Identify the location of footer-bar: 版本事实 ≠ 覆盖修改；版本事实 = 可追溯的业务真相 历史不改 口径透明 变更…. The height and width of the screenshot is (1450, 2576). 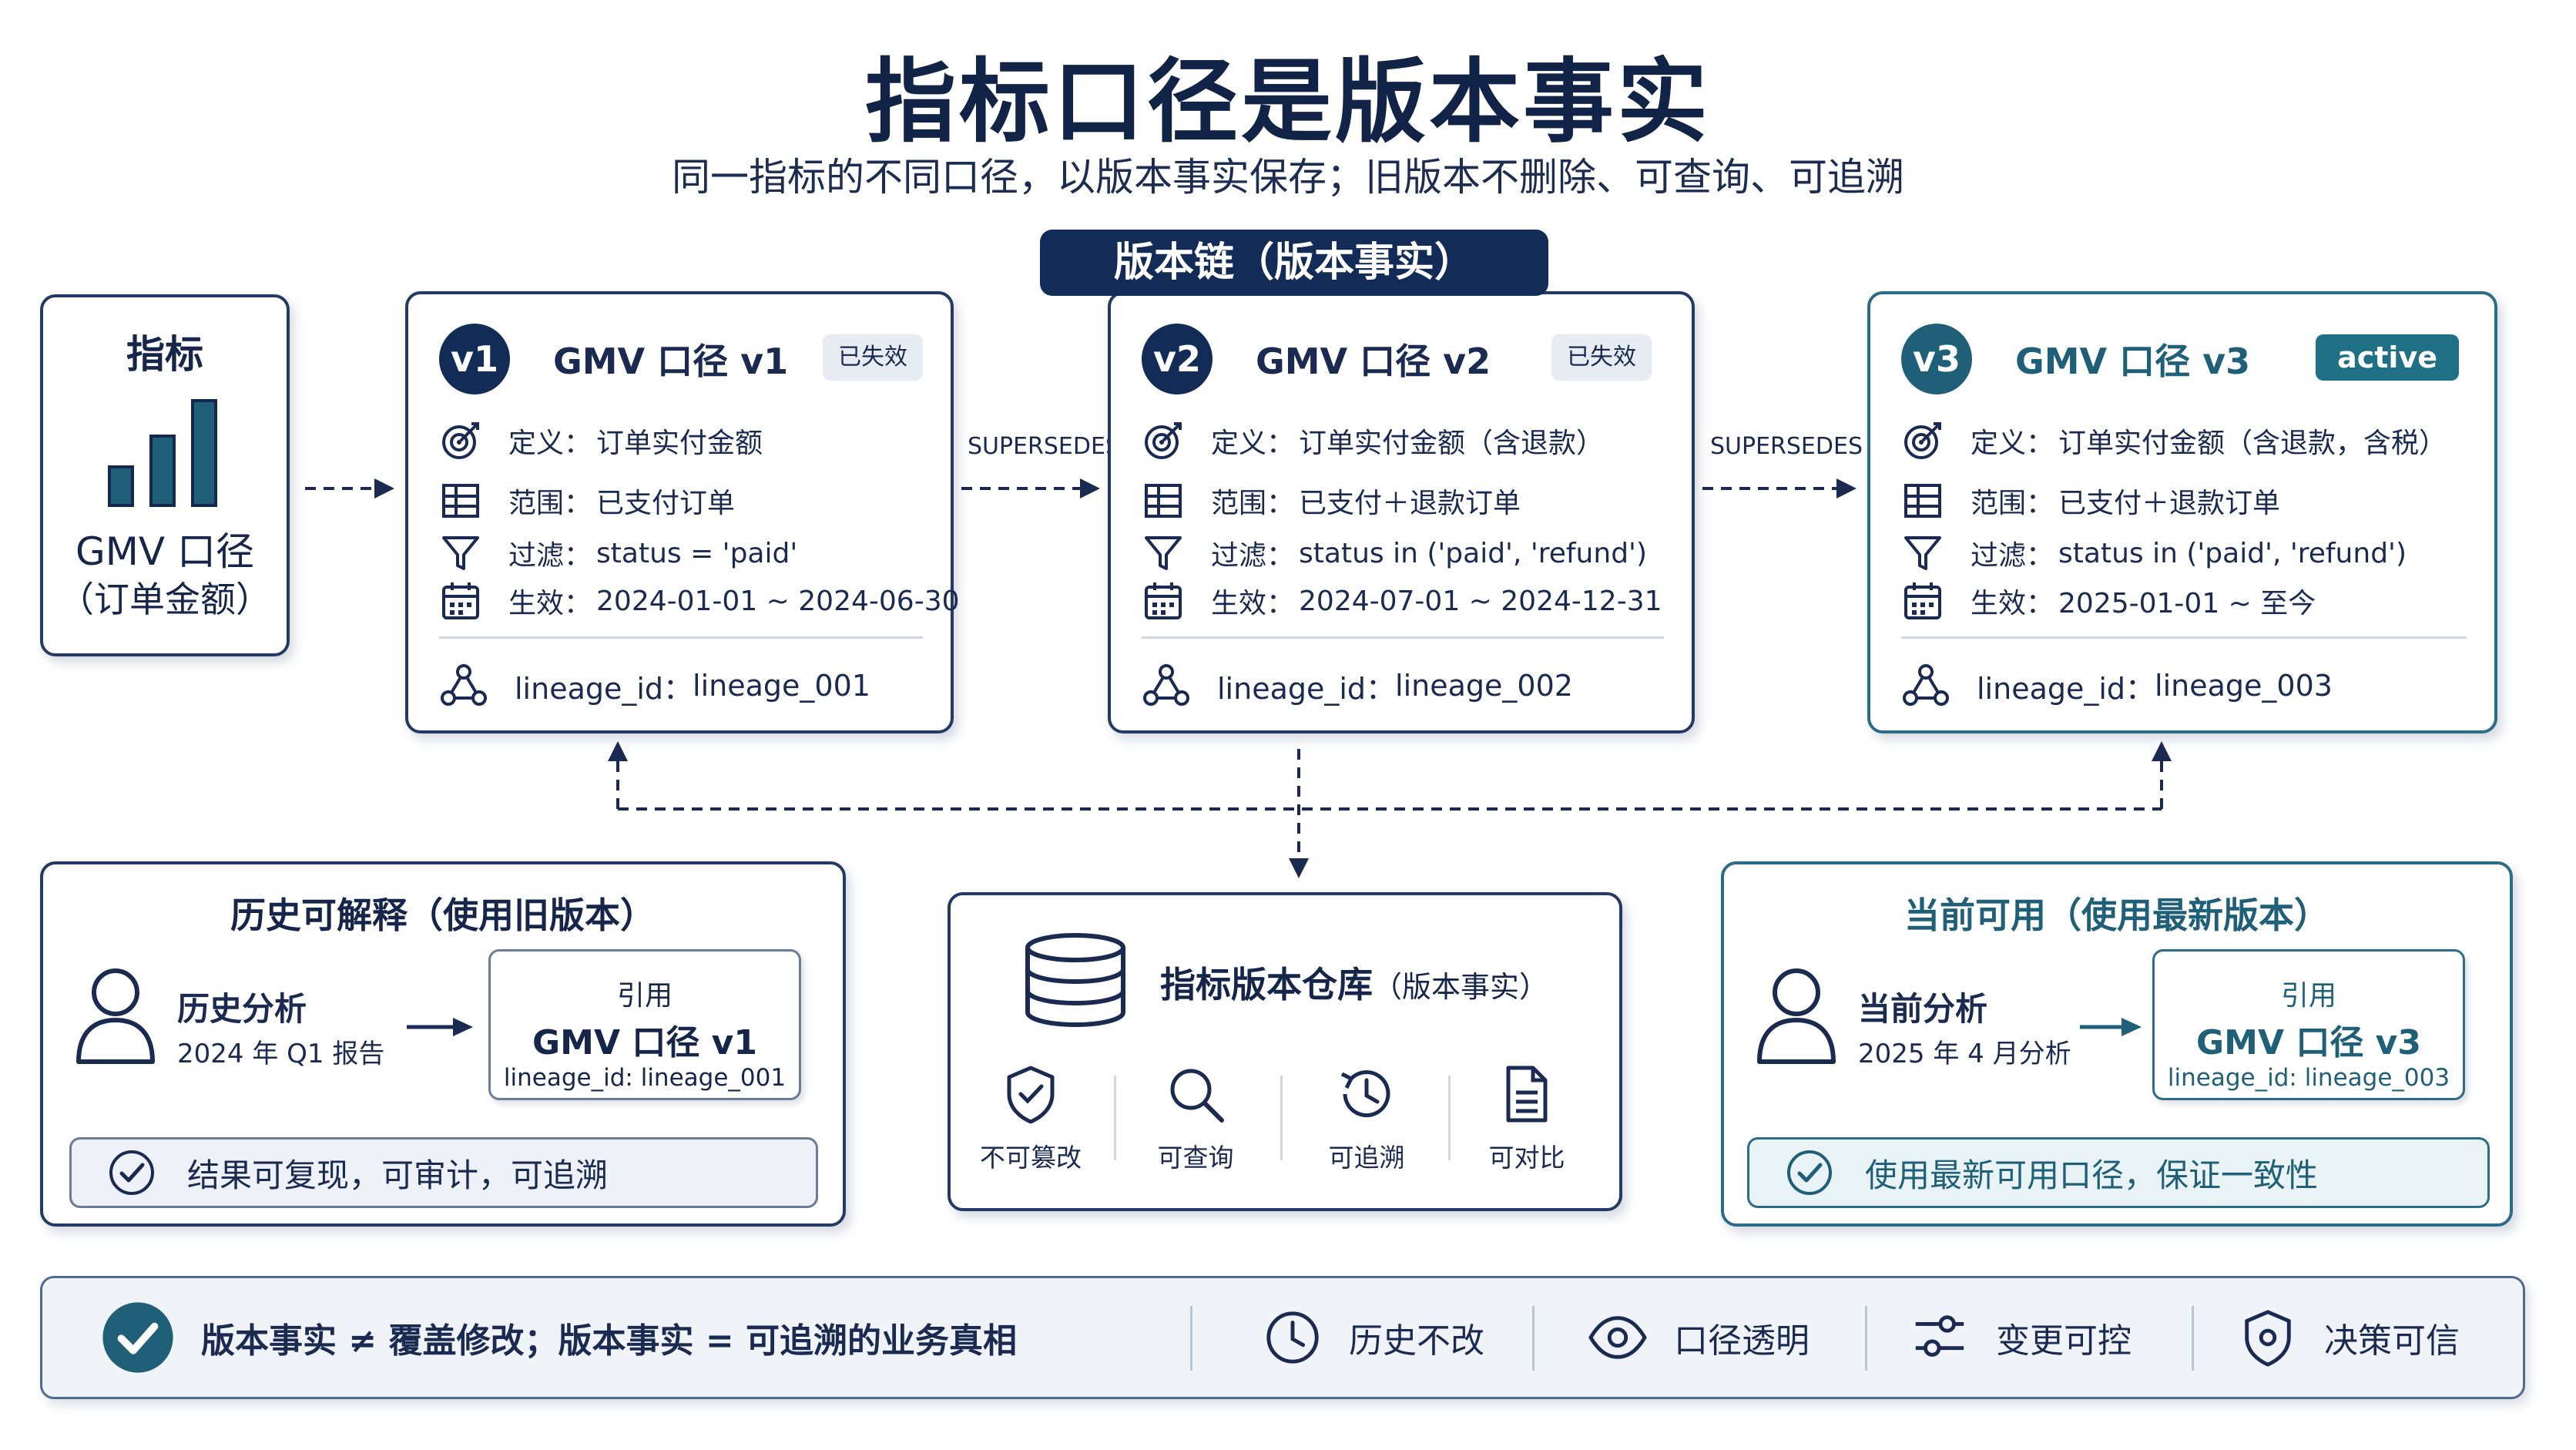
(1282, 1337).